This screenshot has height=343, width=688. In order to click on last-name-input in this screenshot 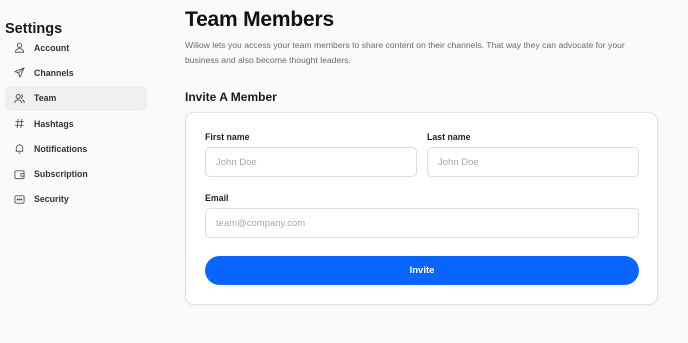, I will do `click(533, 162)`.